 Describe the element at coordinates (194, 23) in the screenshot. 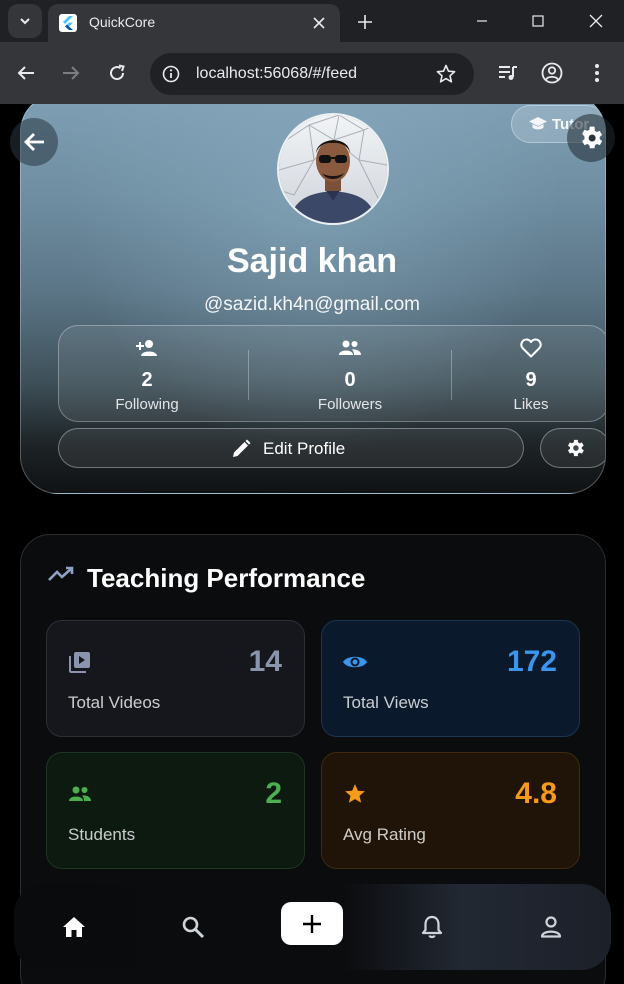

I see `browser-tab: QuickCore` at that location.